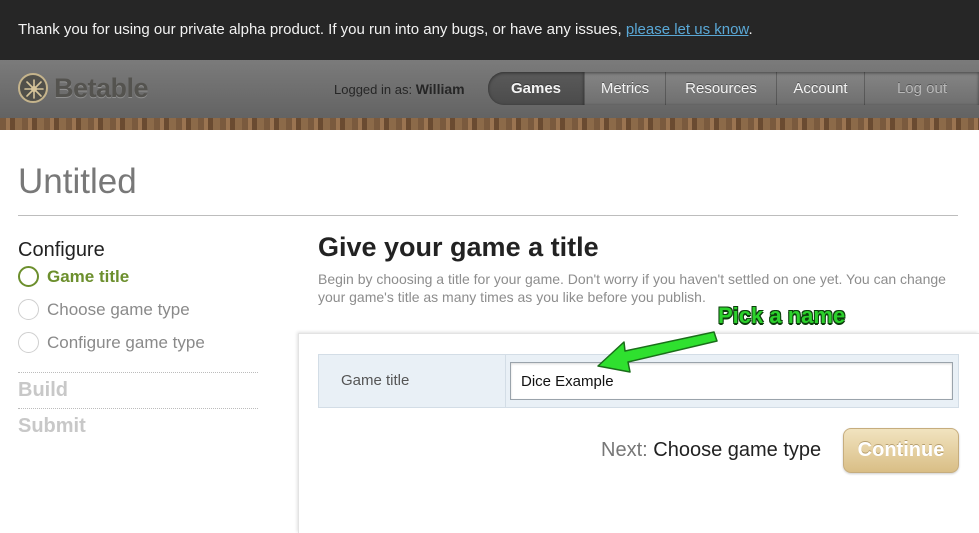  What do you see at coordinates (43, 390) in the screenshot?
I see `sidebar-section-build: Build` at bounding box center [43, 390].